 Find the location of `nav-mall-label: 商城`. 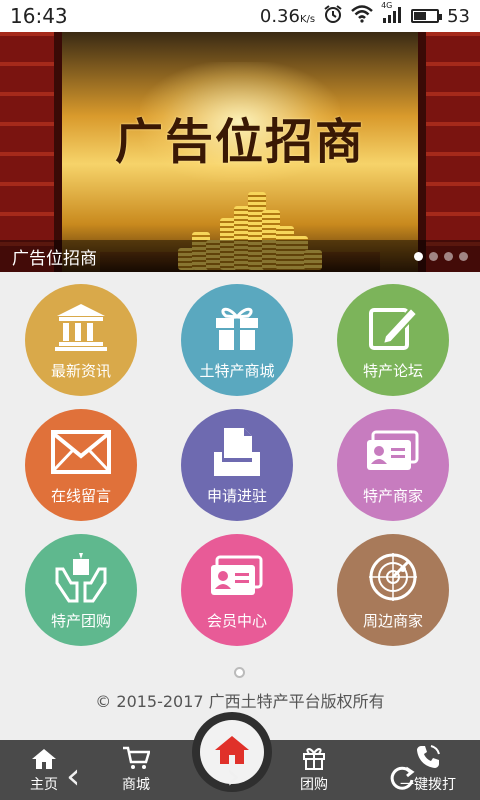

nav-mall-label: 商城 is located at coordinates (136, 785).